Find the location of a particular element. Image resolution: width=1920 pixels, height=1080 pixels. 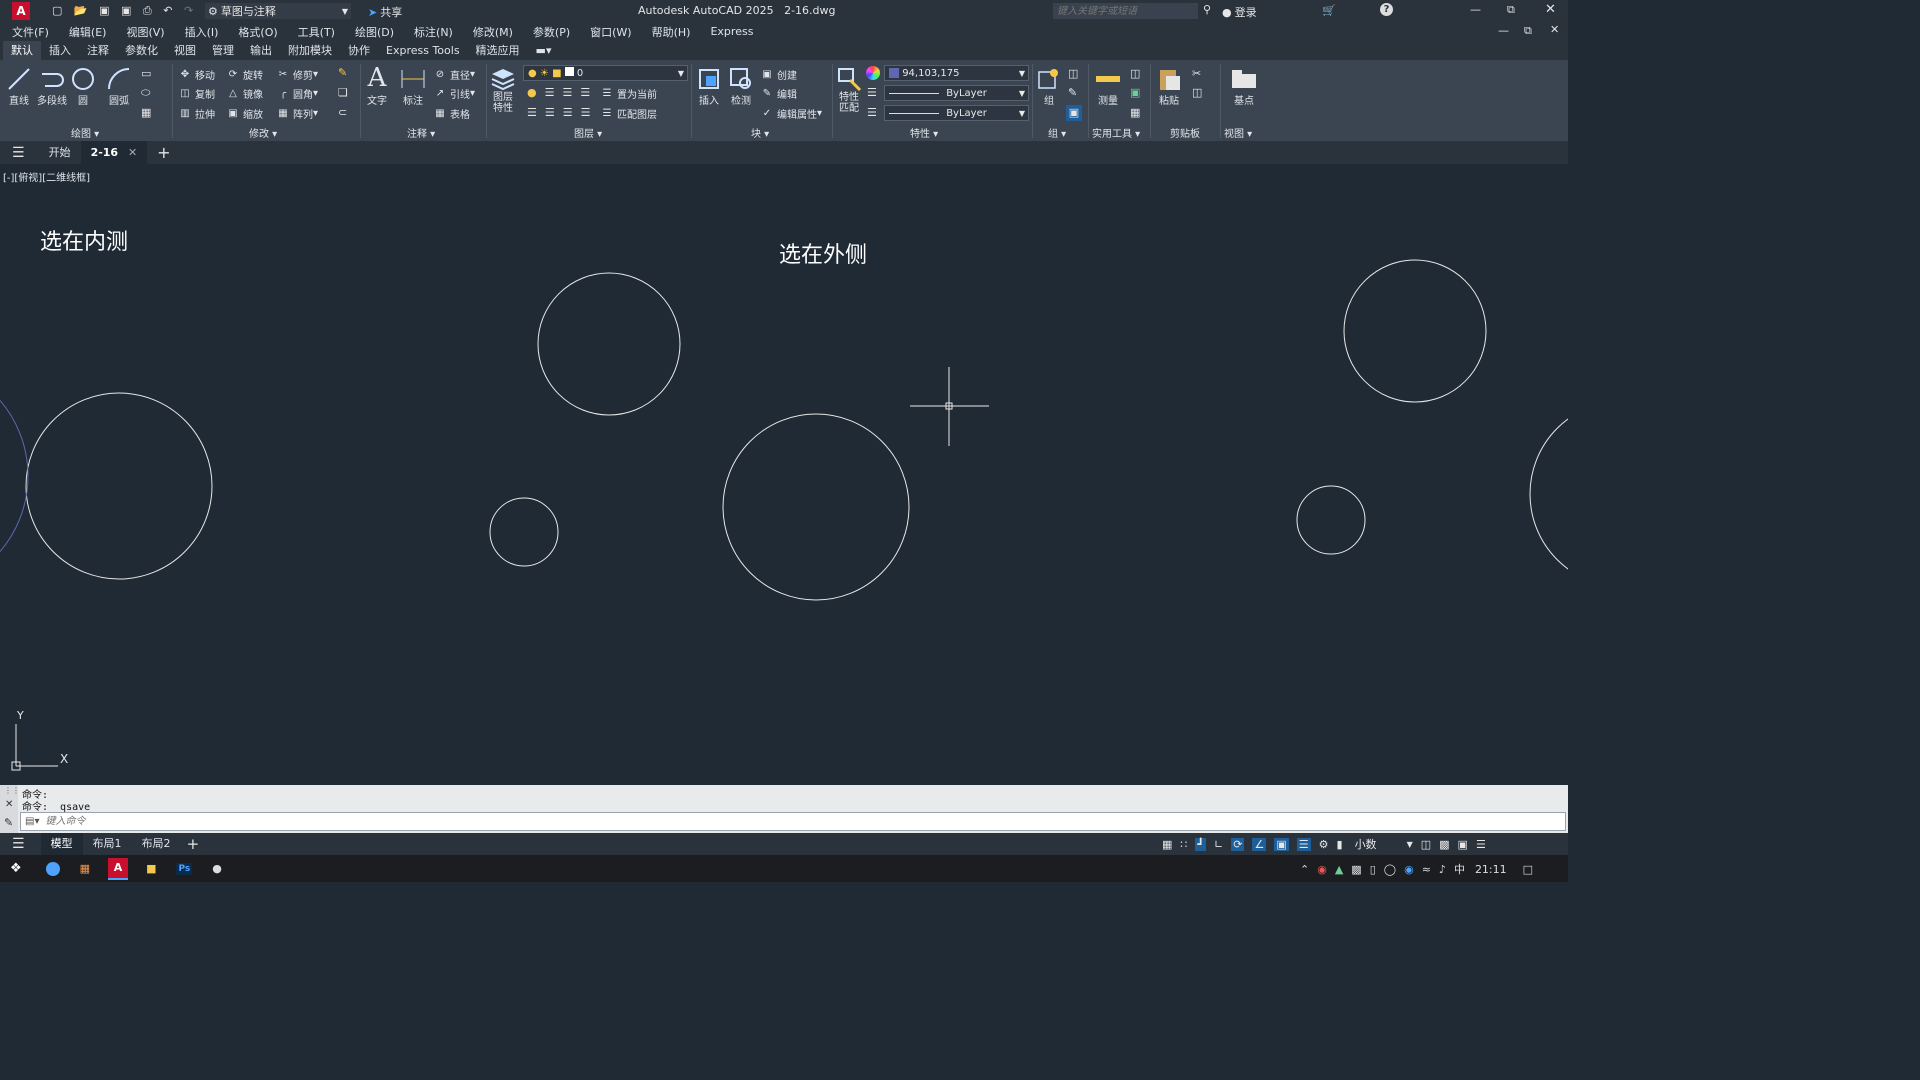

fullscreen-icon: ▣ is located at coordinates (1463, 844).